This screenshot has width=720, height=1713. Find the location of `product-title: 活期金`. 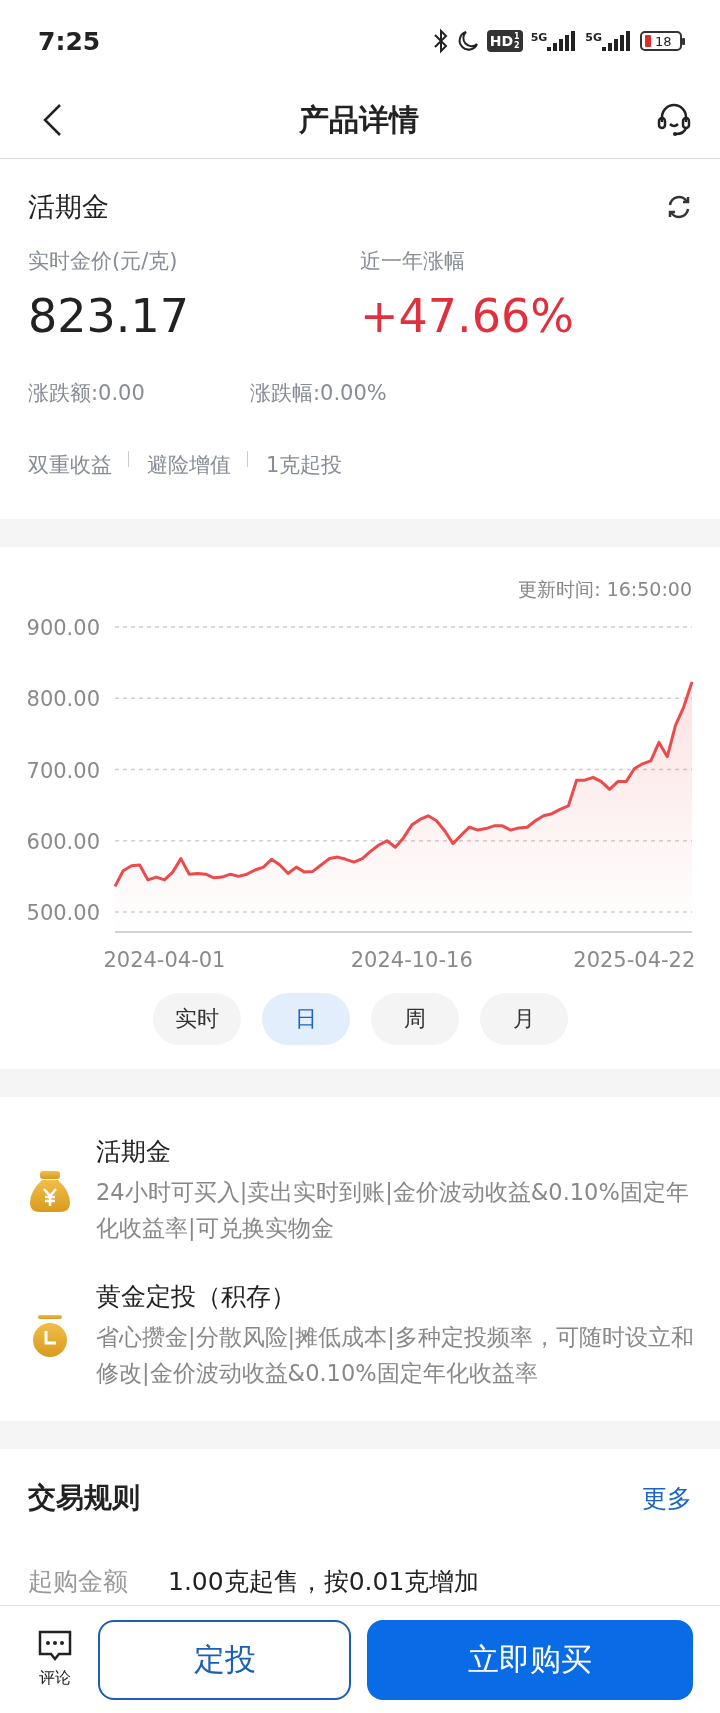

product-title: 活期金 is located at coordinates (134, 1152).